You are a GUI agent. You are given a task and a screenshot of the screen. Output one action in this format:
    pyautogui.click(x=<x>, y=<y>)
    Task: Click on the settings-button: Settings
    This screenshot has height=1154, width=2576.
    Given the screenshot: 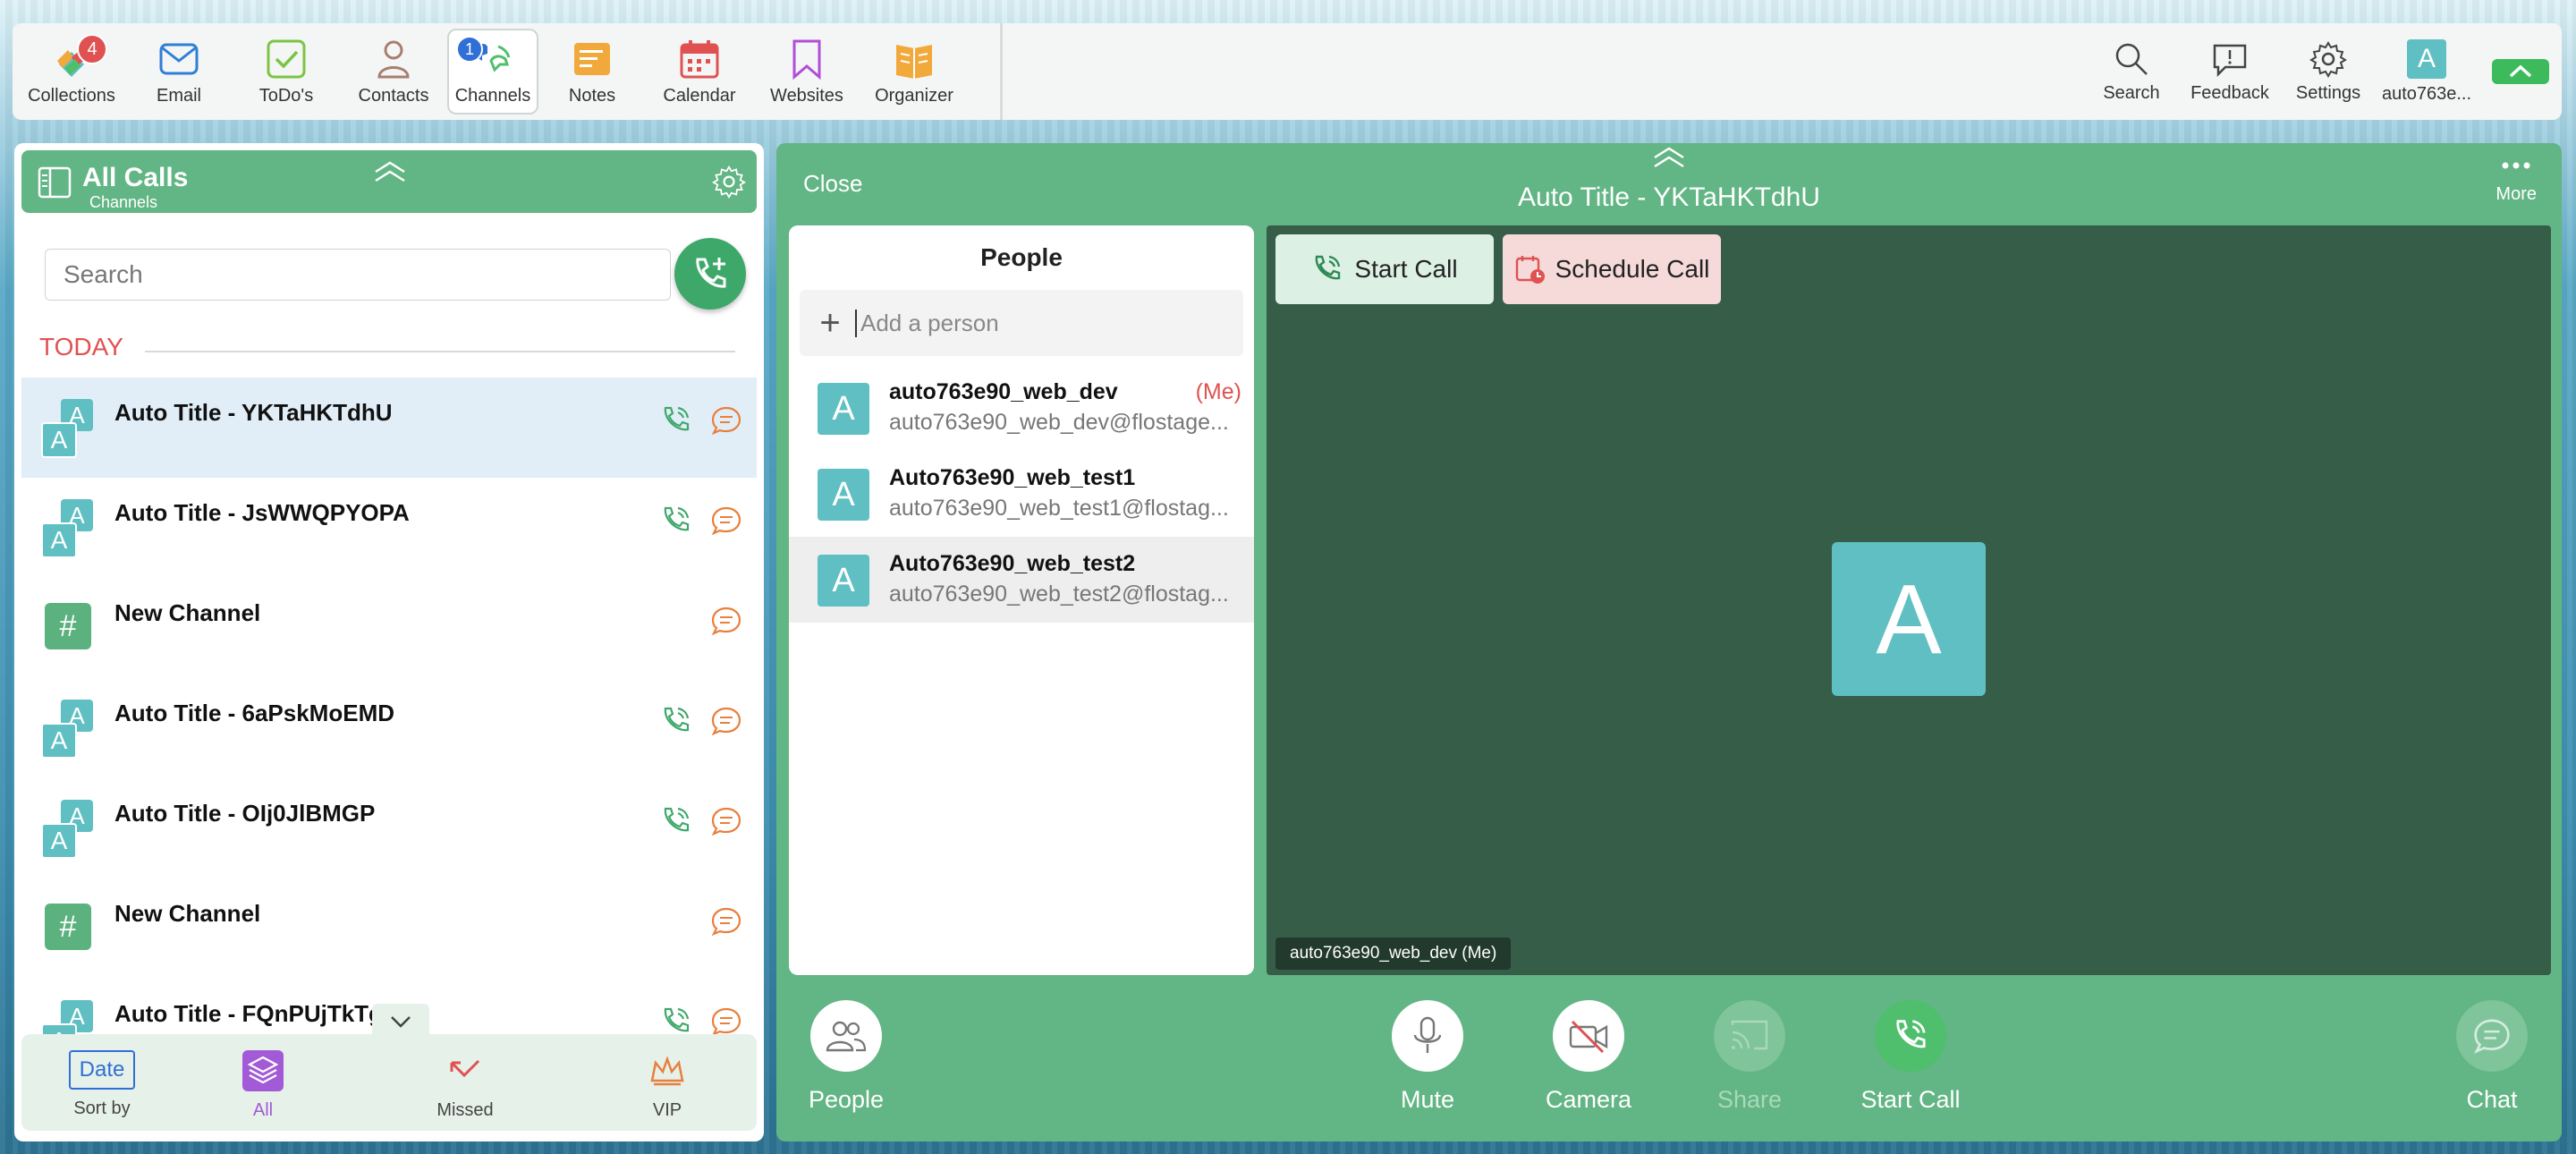 What is the action you would take?
    pyautogui.click(x=2328, y=72)
    